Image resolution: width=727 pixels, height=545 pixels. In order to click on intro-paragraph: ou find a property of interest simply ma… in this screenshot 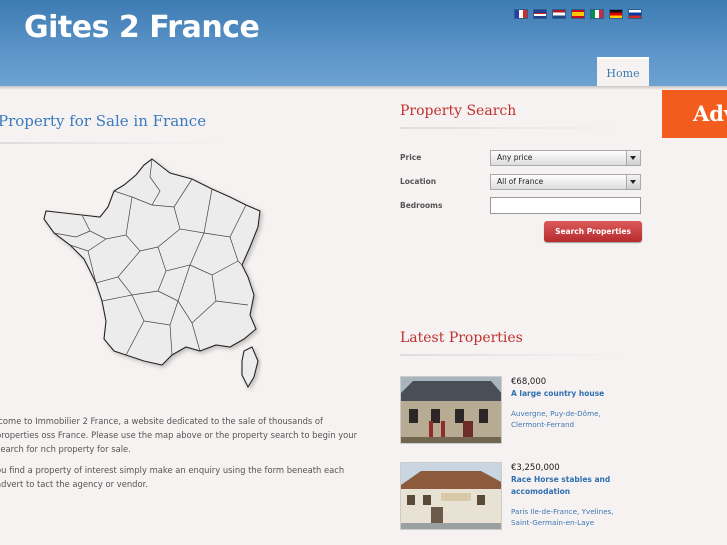, I will do `click(172, 477)`.